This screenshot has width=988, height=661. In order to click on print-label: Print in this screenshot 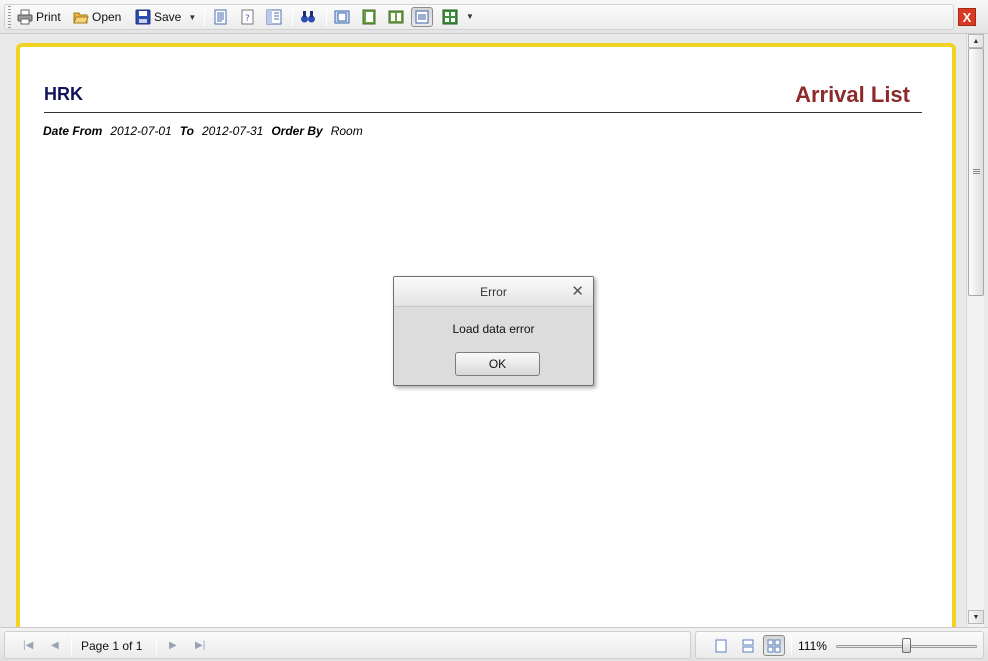, I will do `click(48, 17)`.